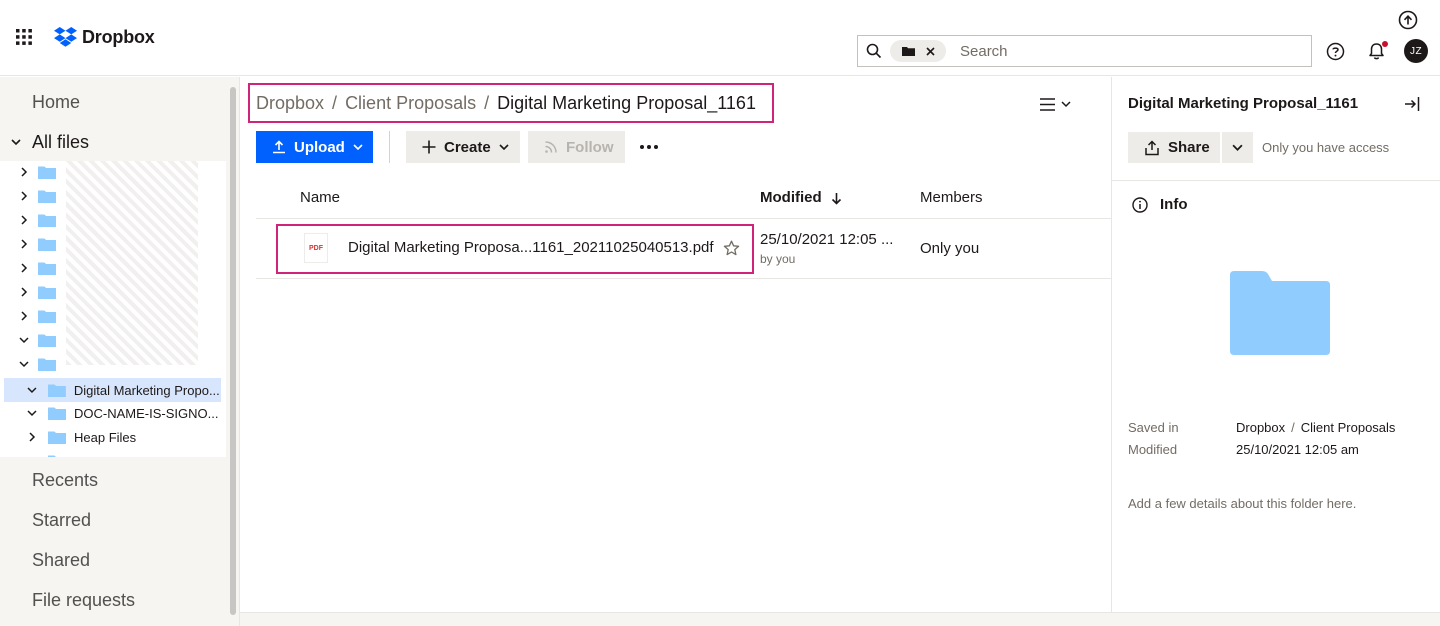 The width and height of the screenshot is (1440, 626). I want to click on follow-label: Follow, so click(590, 147).